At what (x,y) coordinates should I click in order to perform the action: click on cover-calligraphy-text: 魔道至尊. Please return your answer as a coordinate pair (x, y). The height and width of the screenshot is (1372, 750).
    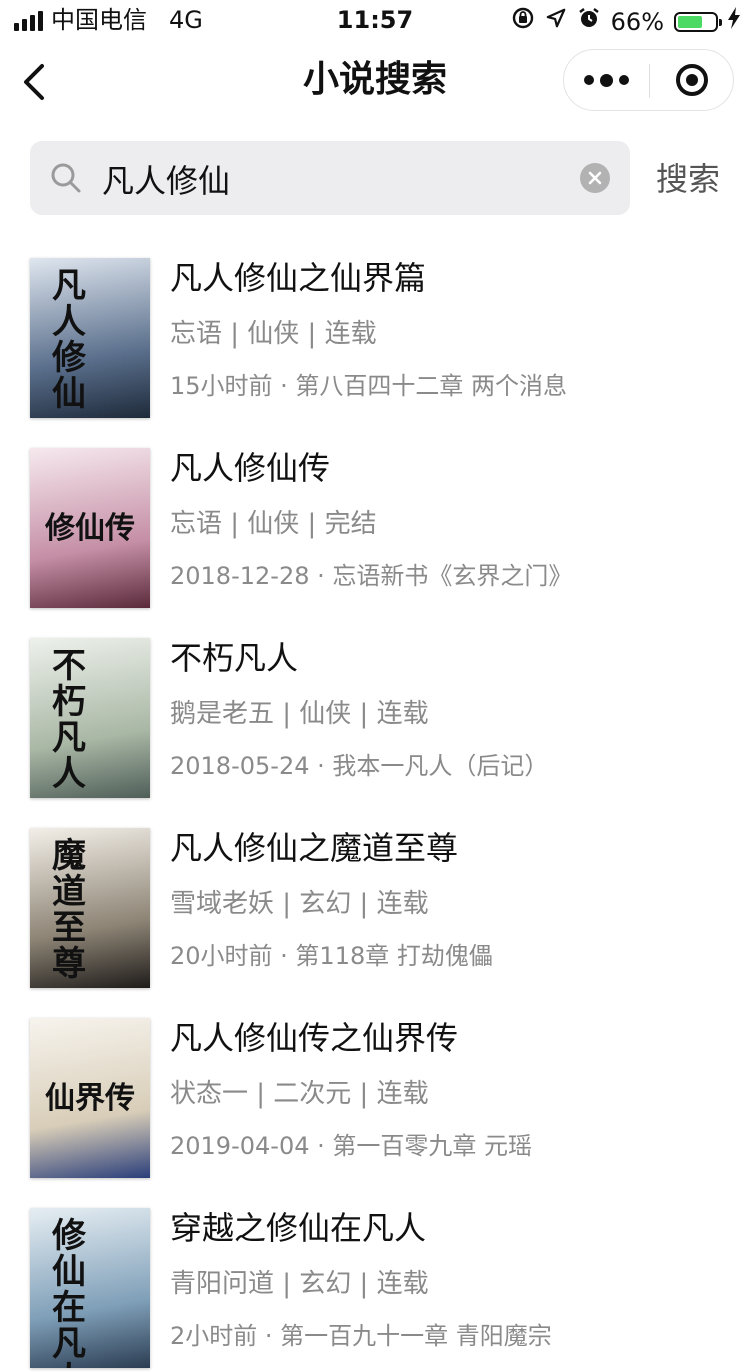
    Looking at the image, I should click on (69, 910).